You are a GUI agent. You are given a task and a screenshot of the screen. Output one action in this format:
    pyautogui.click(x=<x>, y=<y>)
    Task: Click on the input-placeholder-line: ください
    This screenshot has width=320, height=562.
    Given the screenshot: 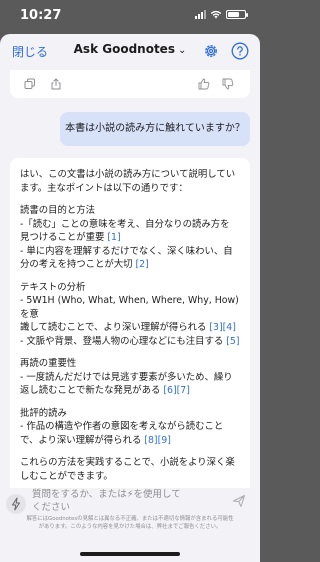 What is the action you would take?
    pyautogui.click(x=51, y=507)
    